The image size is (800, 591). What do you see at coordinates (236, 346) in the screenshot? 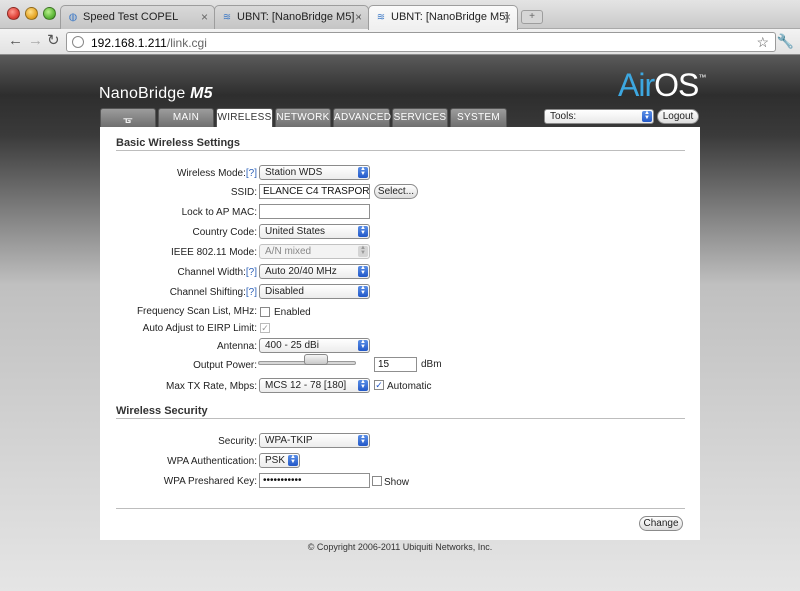
I see `antenna-label: Antenna:` at bounding box center [236, 346].